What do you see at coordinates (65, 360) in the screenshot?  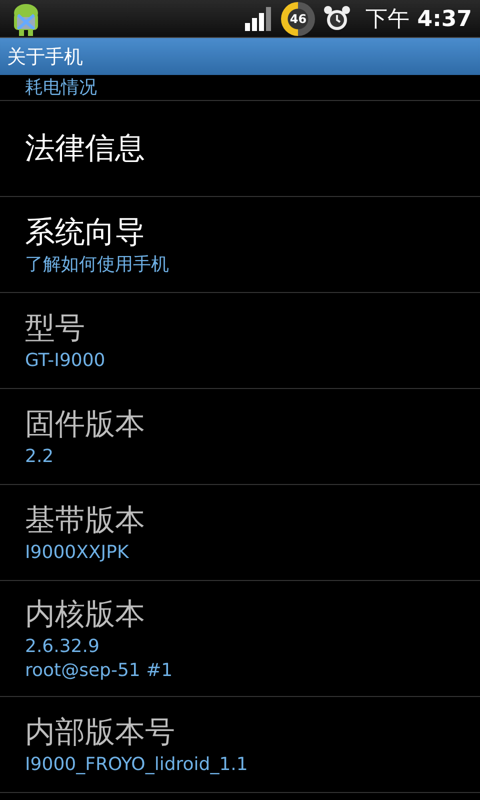 I see `item-summary: GT-I9000` at bounding box center [65, 360].